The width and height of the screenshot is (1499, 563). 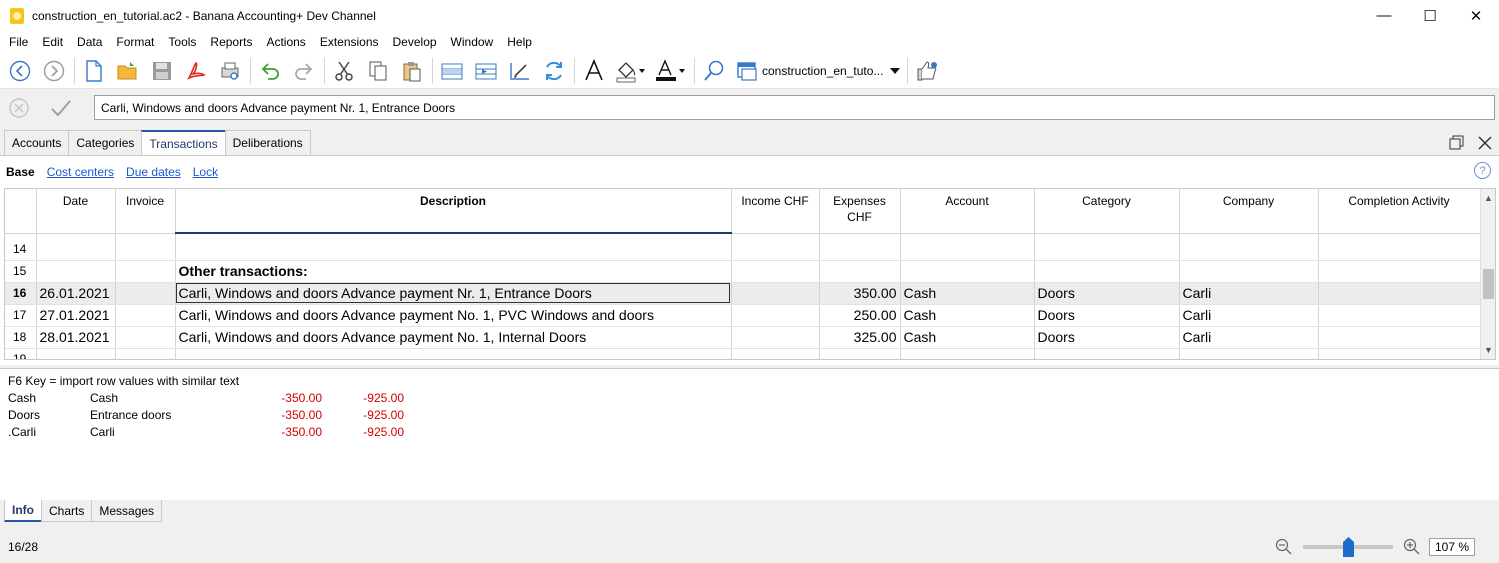 What do you see at coordinates (18, 42) in the screenshot?
I see `menu-file: File` at bounding box center [18, 42].